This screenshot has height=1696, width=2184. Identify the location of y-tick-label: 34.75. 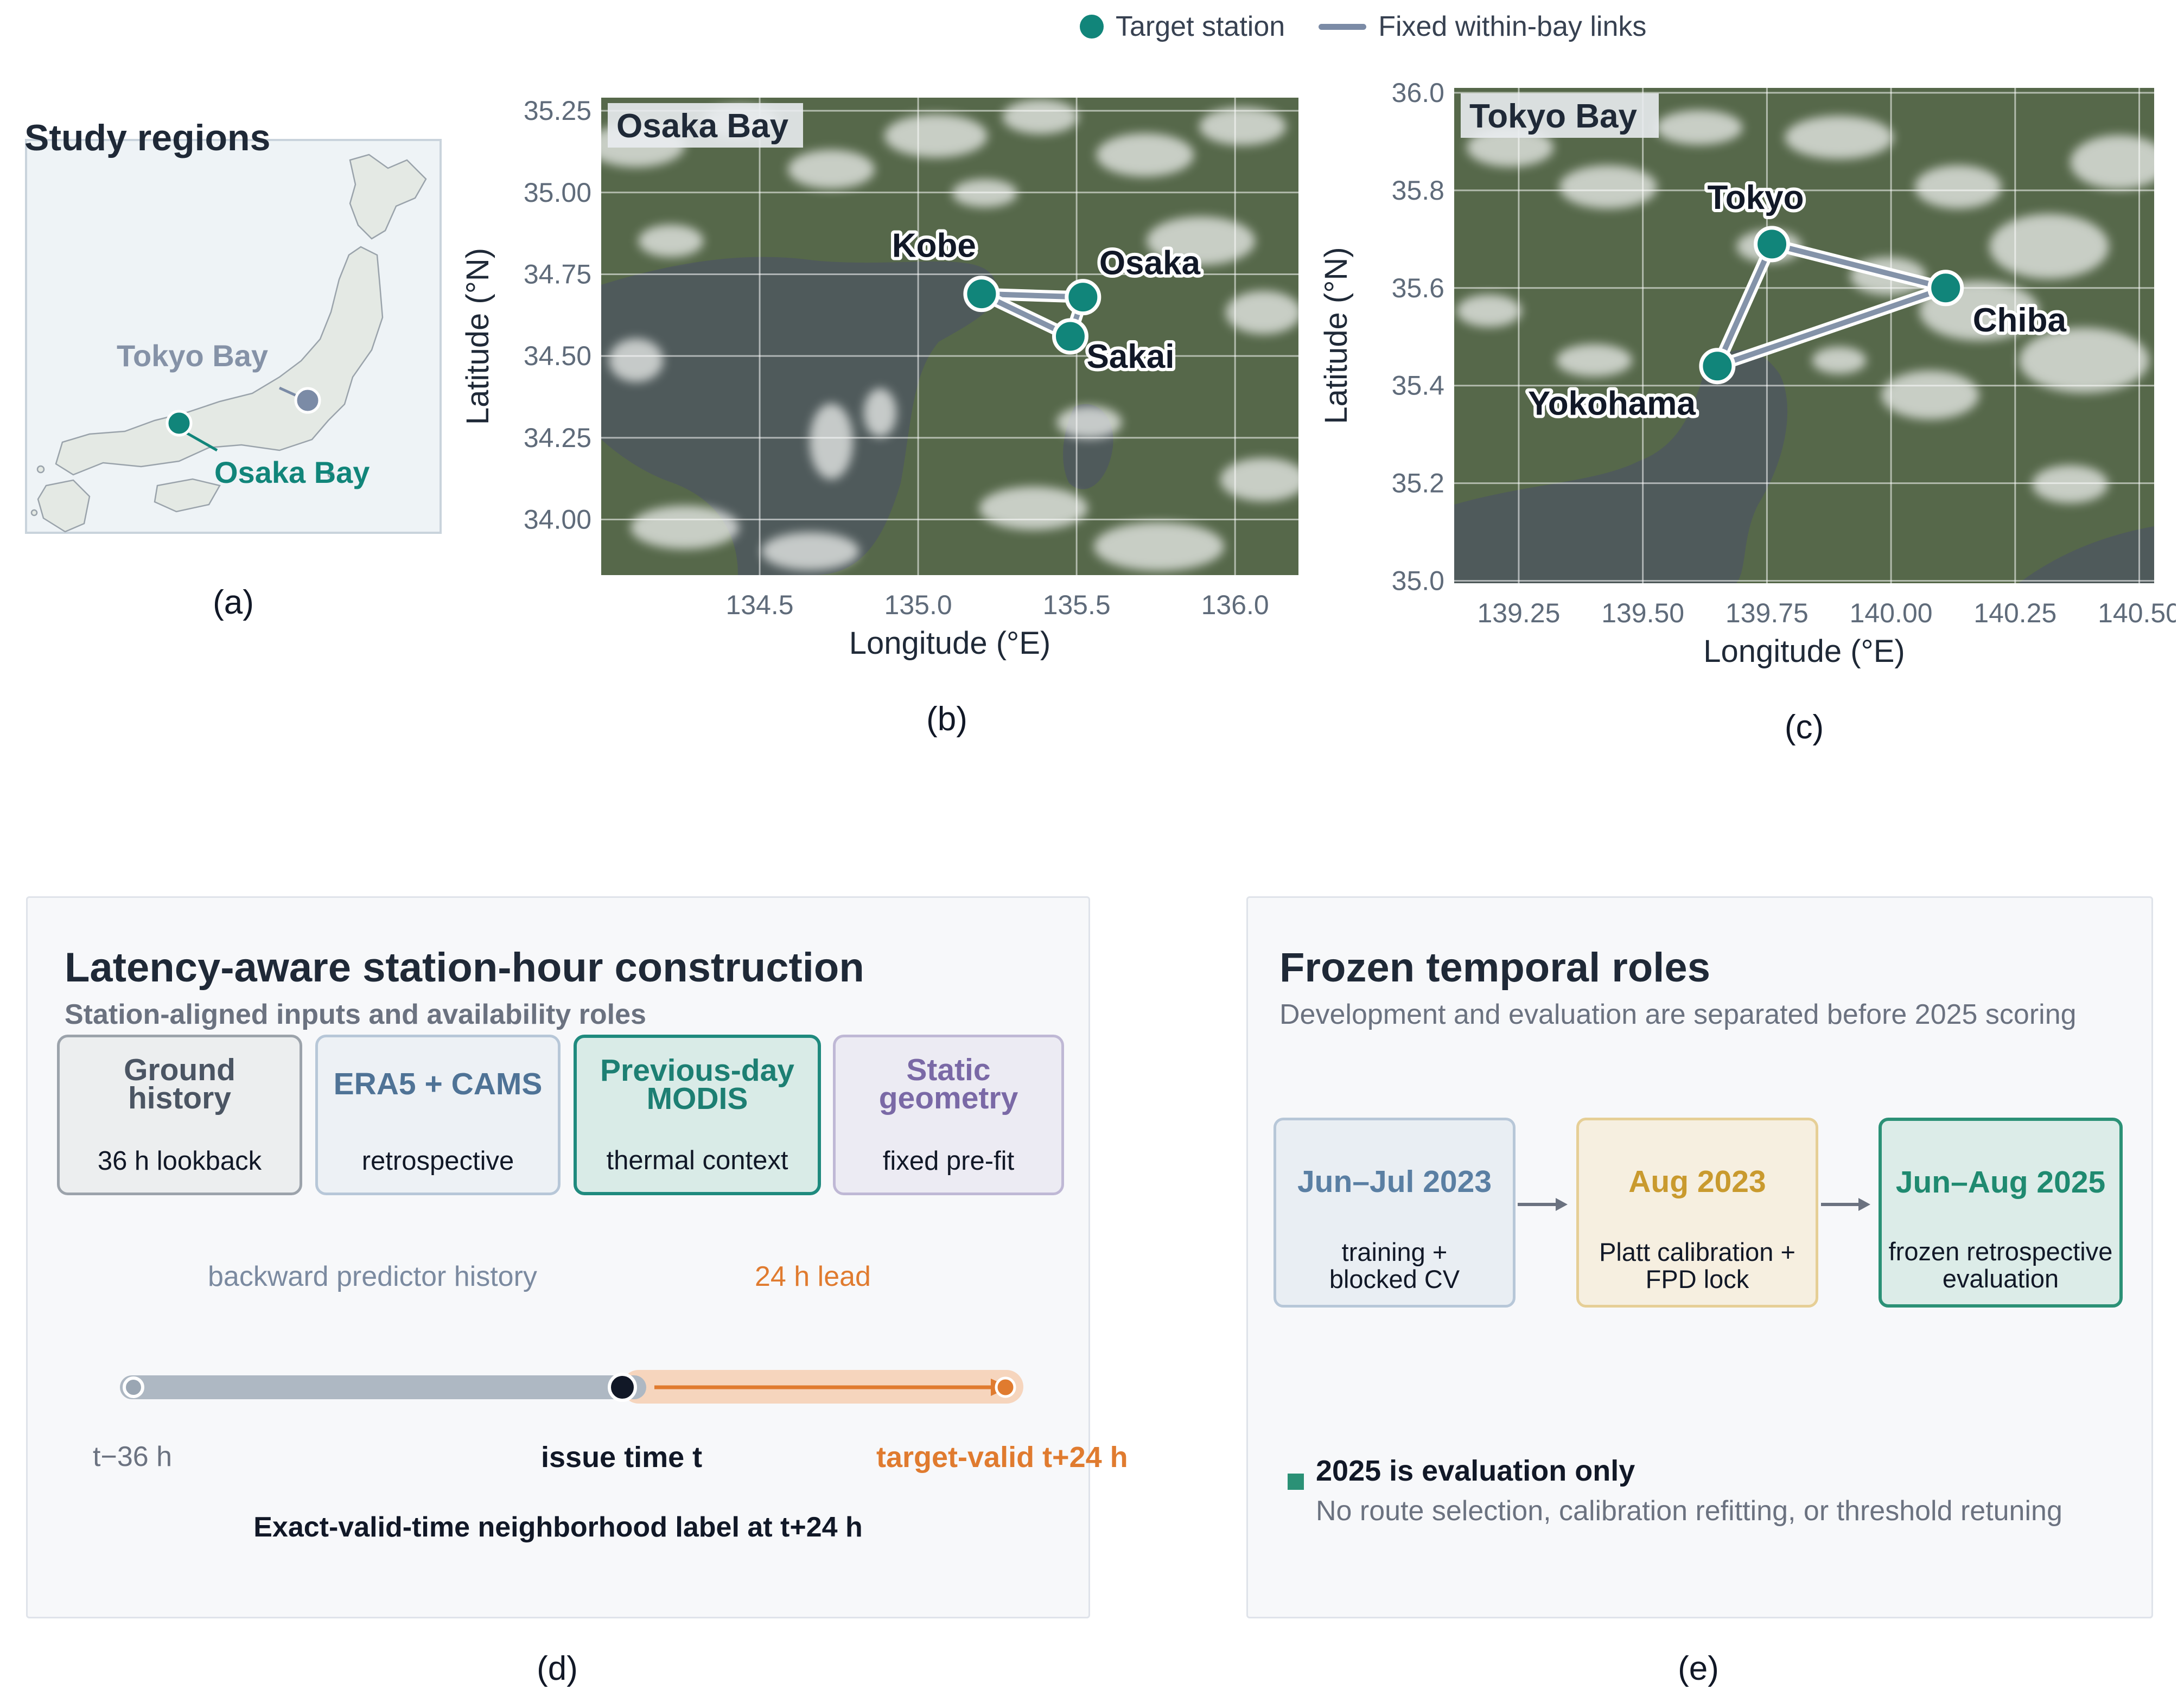
(557, 274).